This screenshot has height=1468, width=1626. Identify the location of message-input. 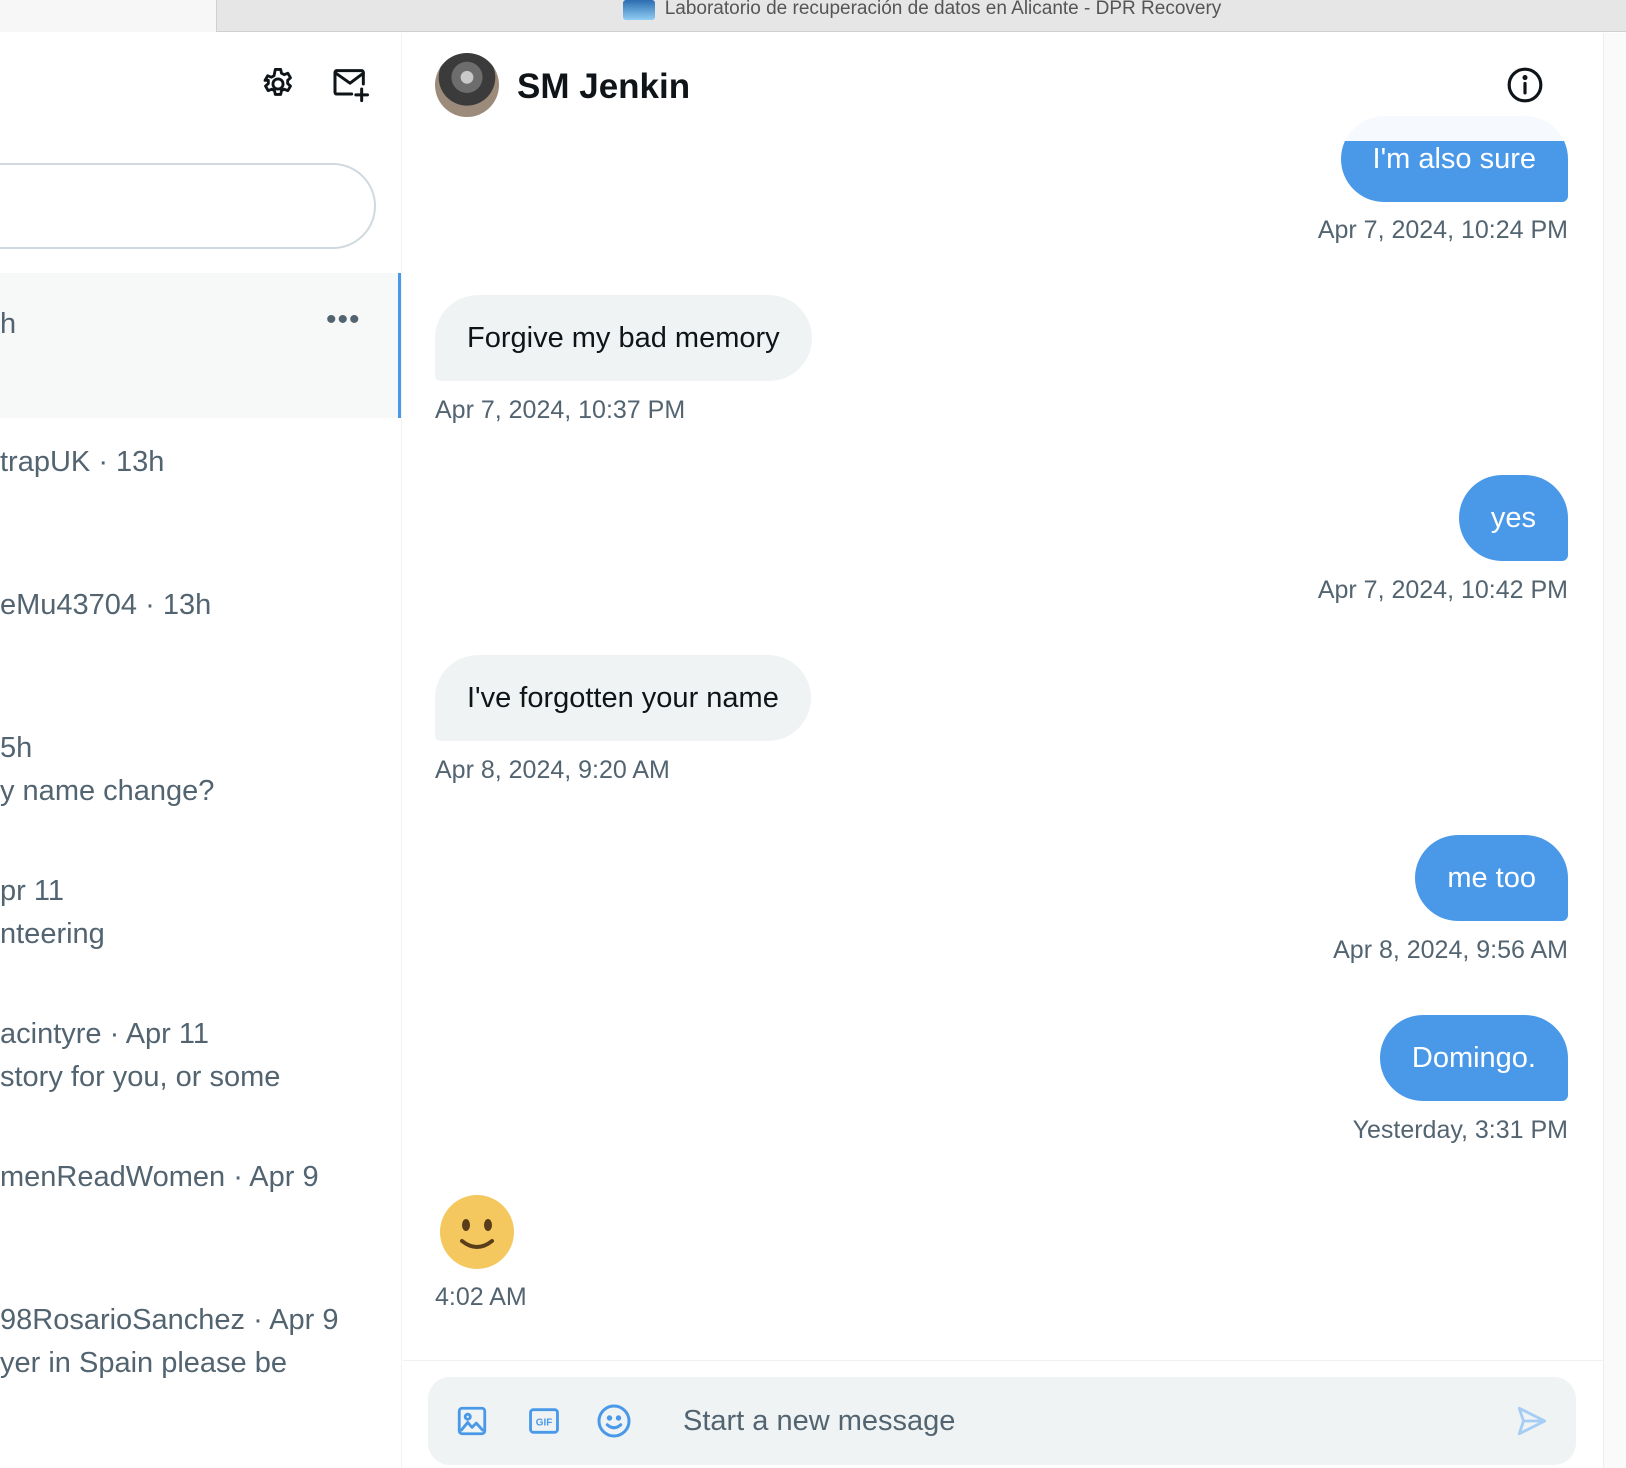
(1063, 1421).